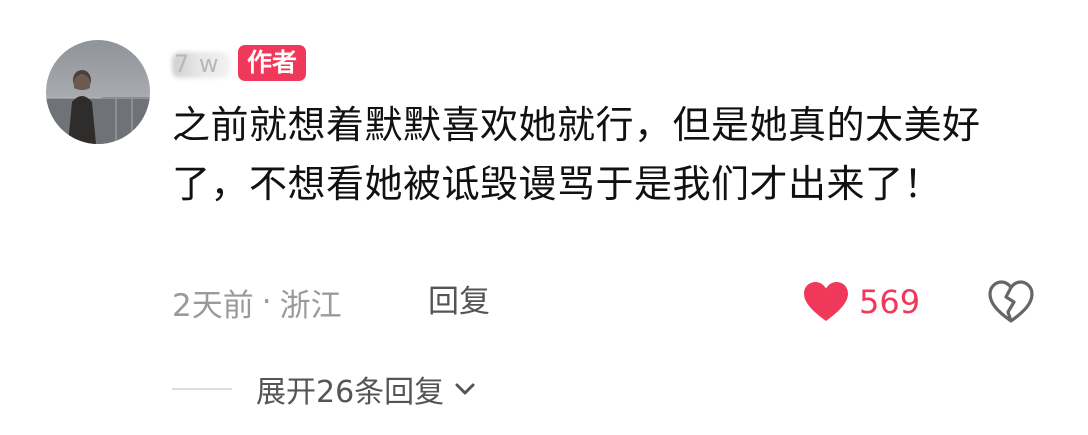 This screenshot has width=1088, height=435. I want to click on like-count: 569, so click(890, 302).